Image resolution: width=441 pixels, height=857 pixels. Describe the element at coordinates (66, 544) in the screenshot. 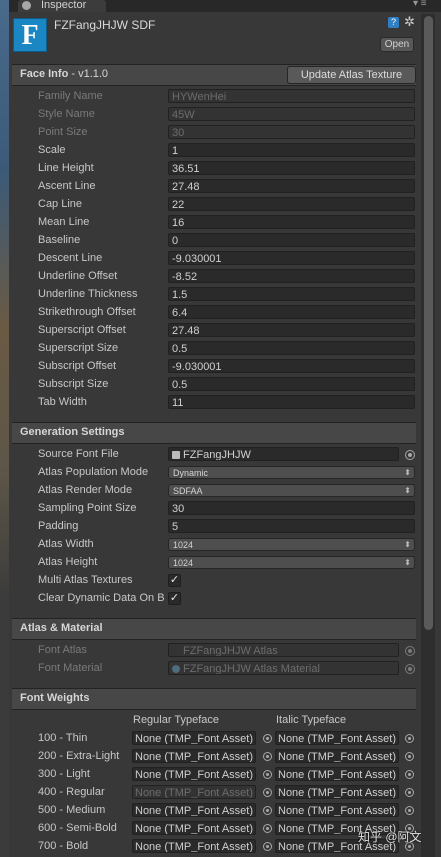

I see `atlas-width-label: Atlas Width` at that location.